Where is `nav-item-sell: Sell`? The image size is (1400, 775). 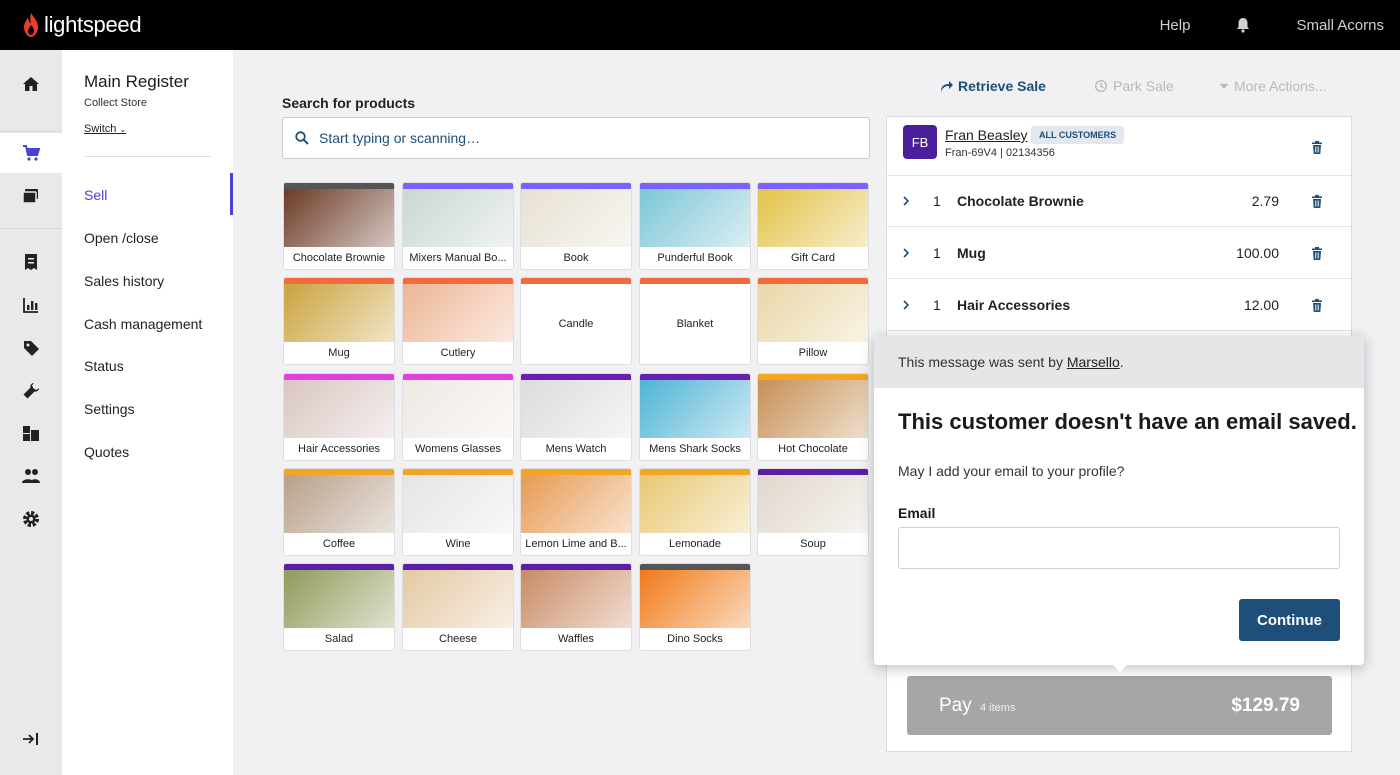 nav-item-sell: Sell is located at coordinates (95, 195).